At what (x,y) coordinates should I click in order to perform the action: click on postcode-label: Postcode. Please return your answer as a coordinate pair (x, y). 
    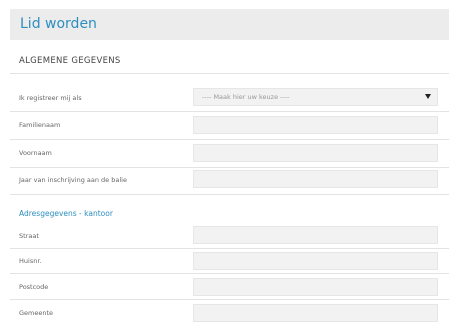
    Looking at the image, I should click on (34, 287).